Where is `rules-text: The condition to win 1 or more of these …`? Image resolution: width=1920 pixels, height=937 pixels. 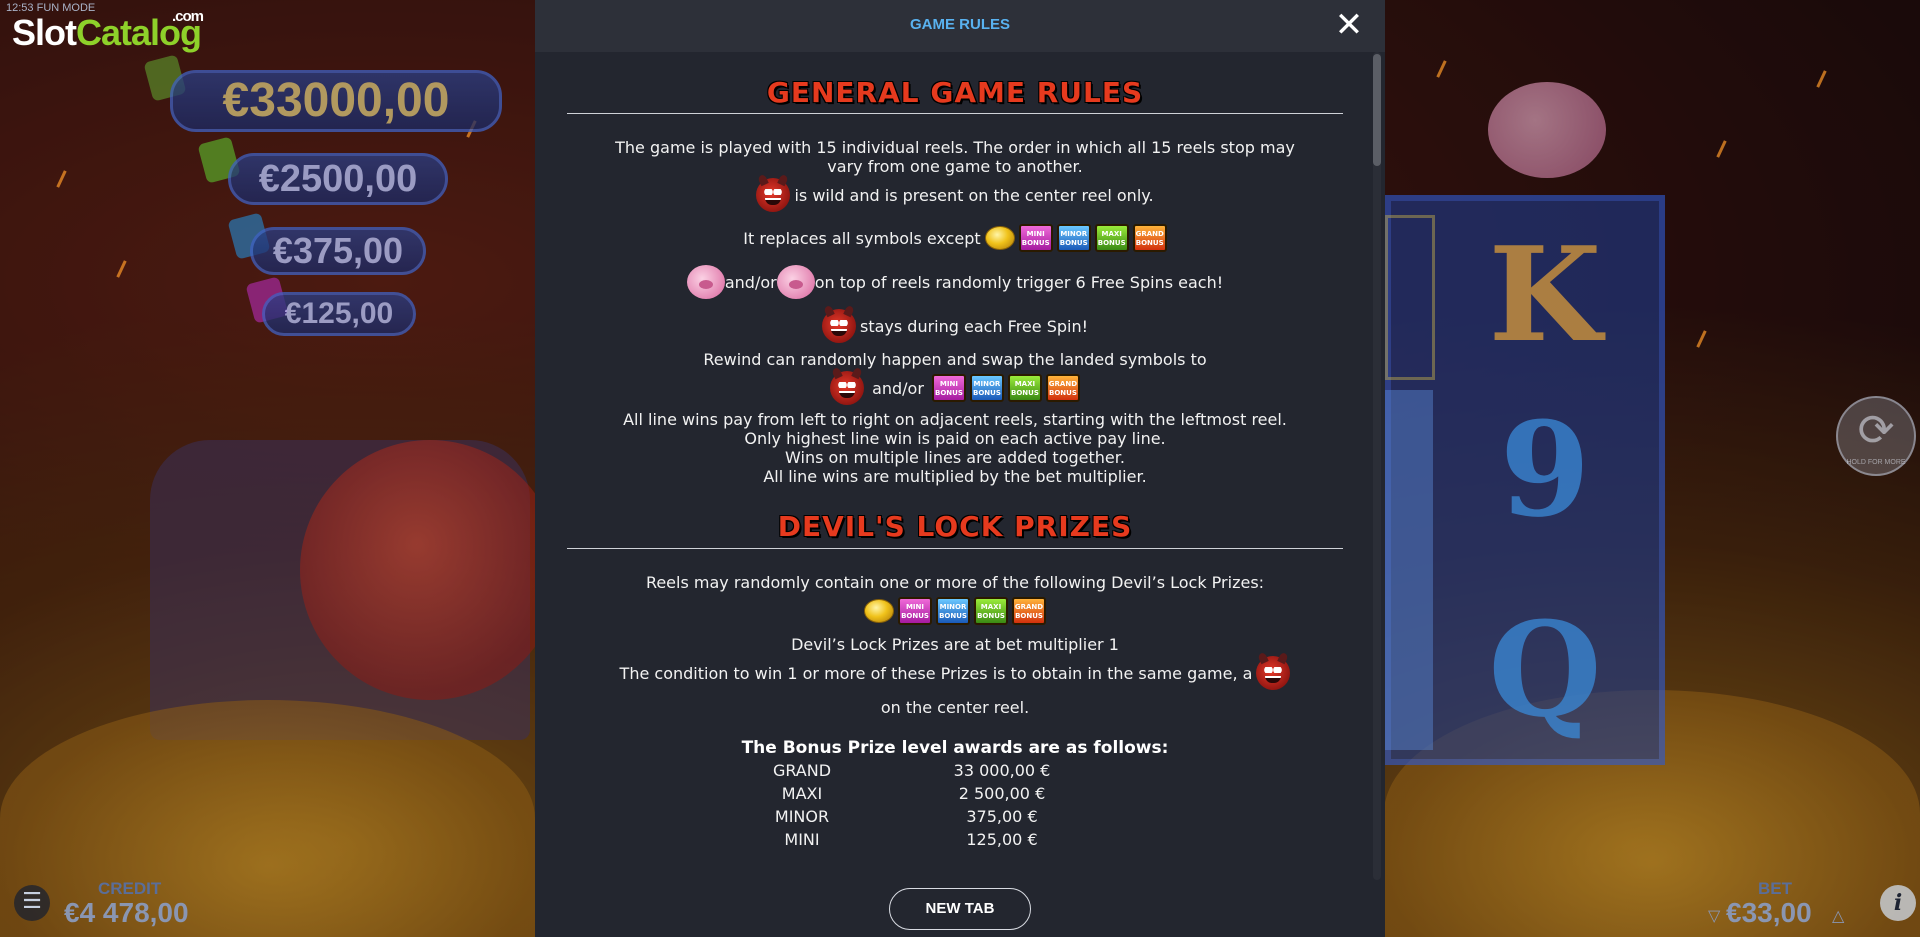 rules-text: The condition to win 1 or more of these … is located at coordinates (936, 673).